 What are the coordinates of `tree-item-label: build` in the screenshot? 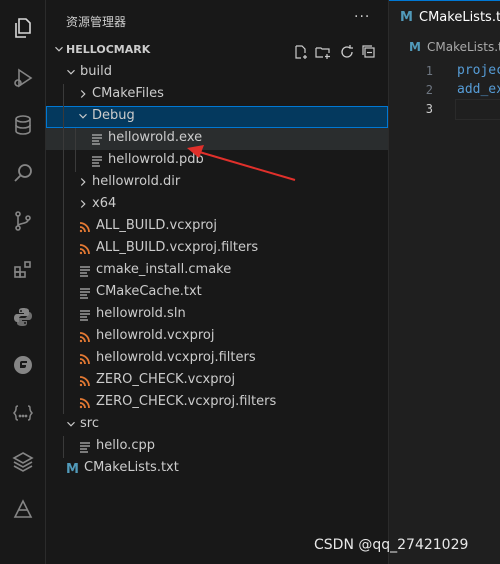 It's located at (96, 71).